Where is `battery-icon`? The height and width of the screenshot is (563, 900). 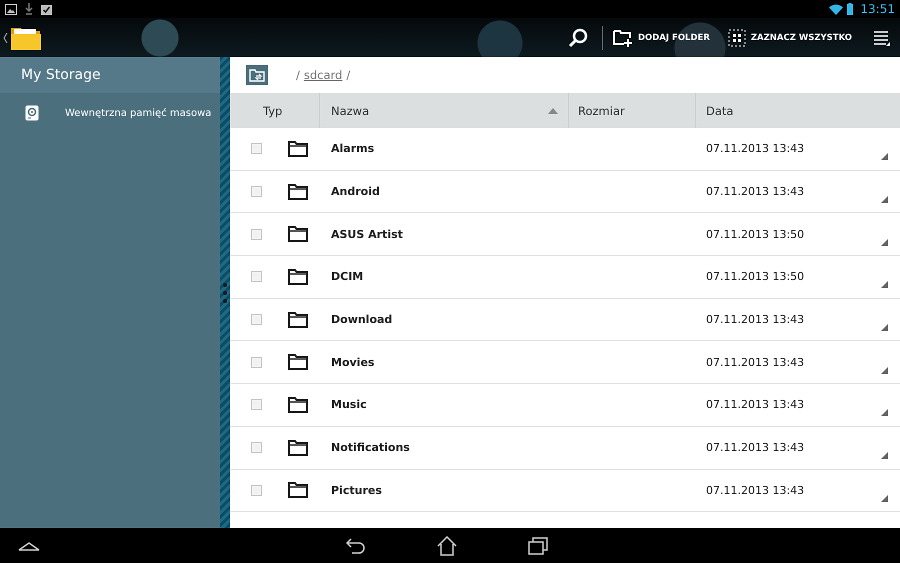
battery-icon is located at coordinates (850, 9).